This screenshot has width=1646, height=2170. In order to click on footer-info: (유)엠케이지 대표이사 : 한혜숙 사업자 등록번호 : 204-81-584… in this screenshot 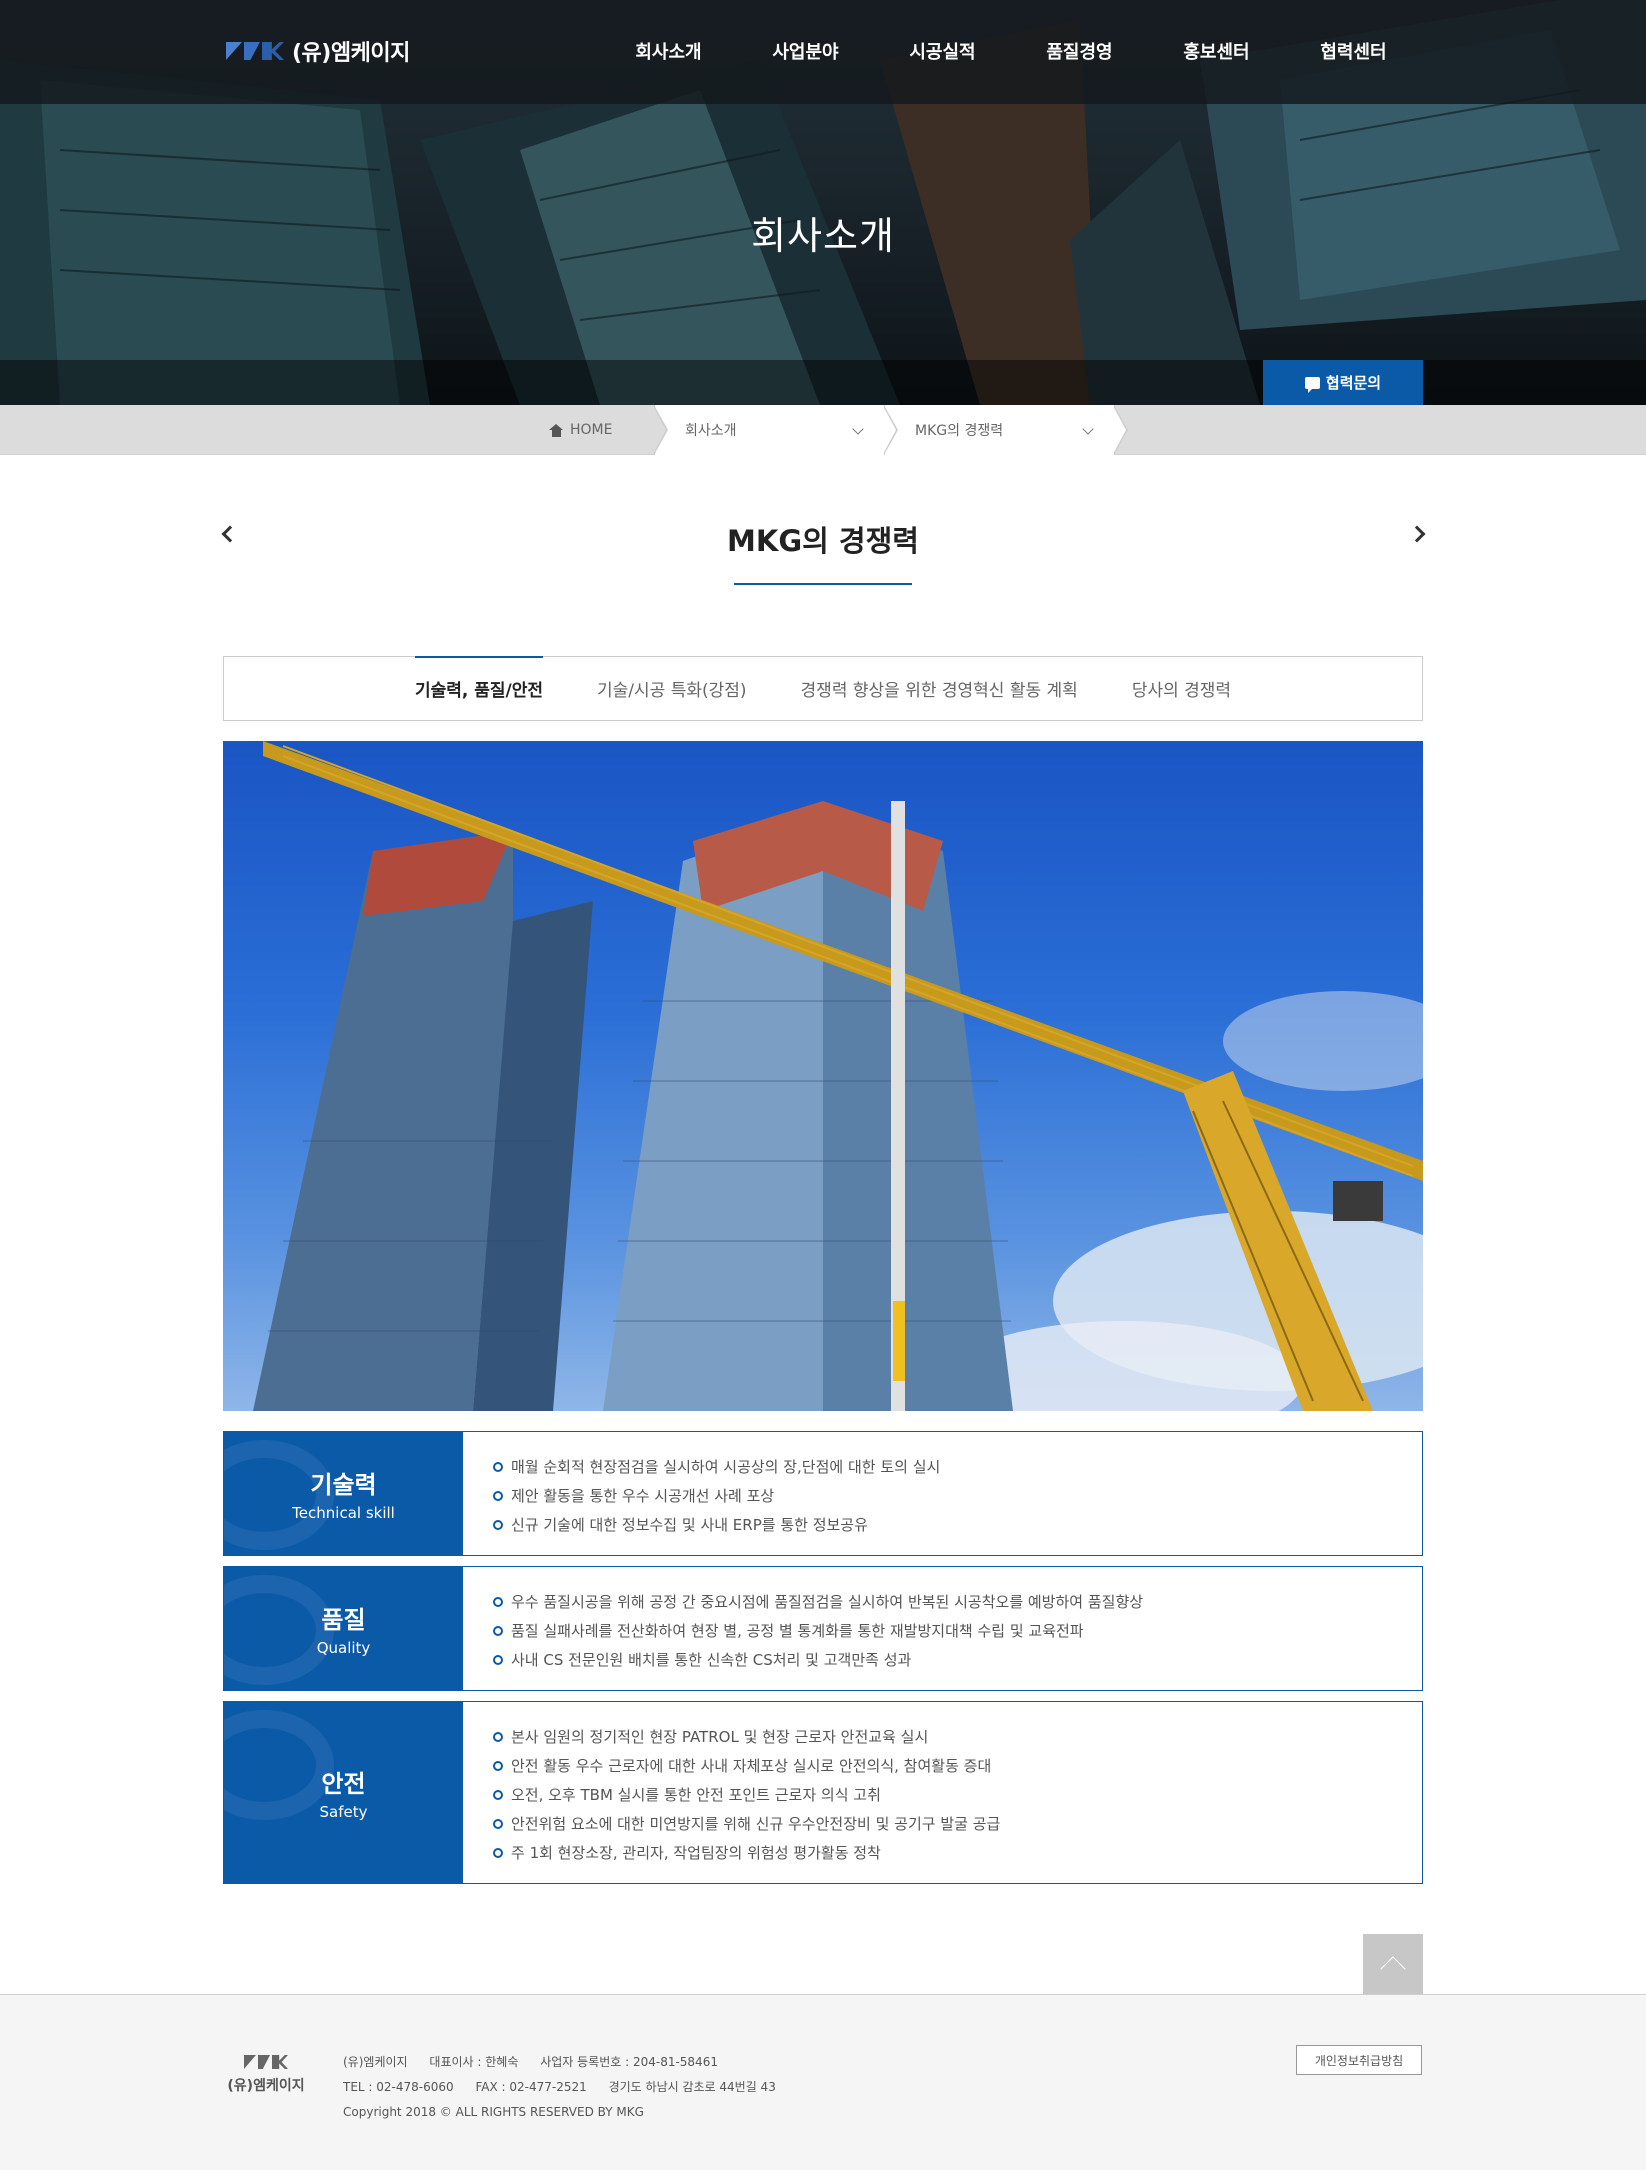, I will do `click(568, 2087)`.